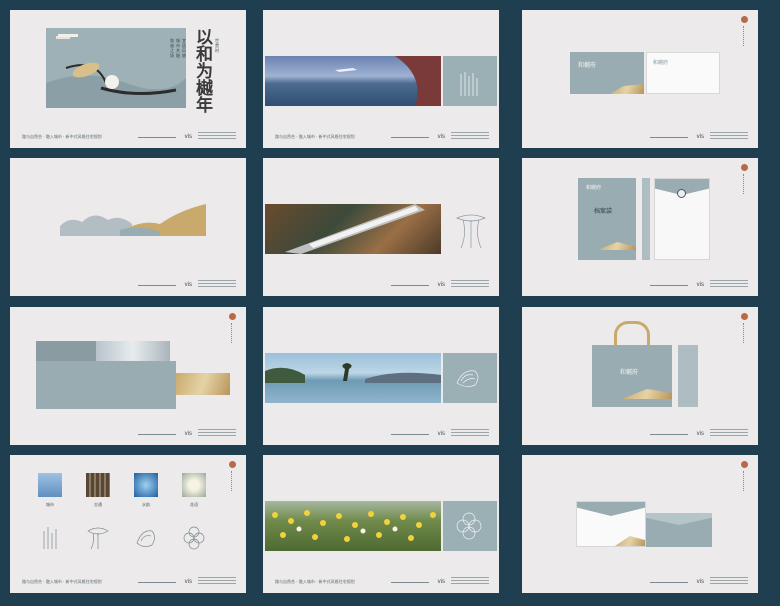 This screenshot has height=606, width=780. I want to click on color-block-main, so click(106, 385).